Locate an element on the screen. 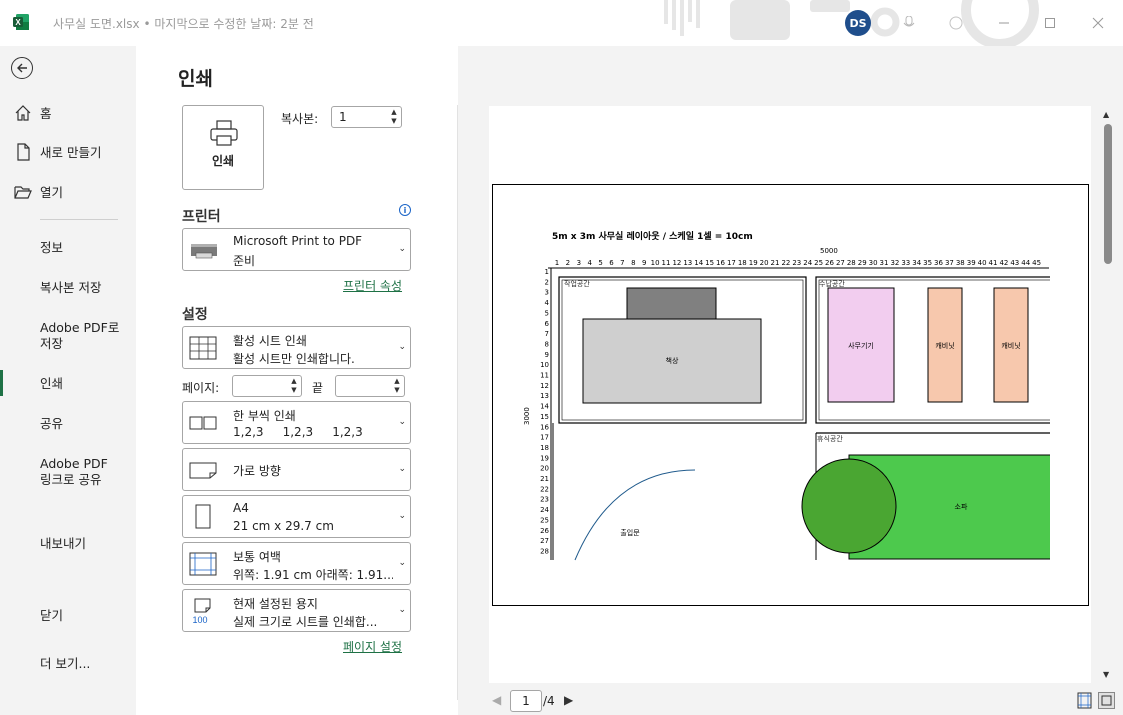 The image size is (1123, 715). page-to-label: 끝 is located at coordinates (318, 388).